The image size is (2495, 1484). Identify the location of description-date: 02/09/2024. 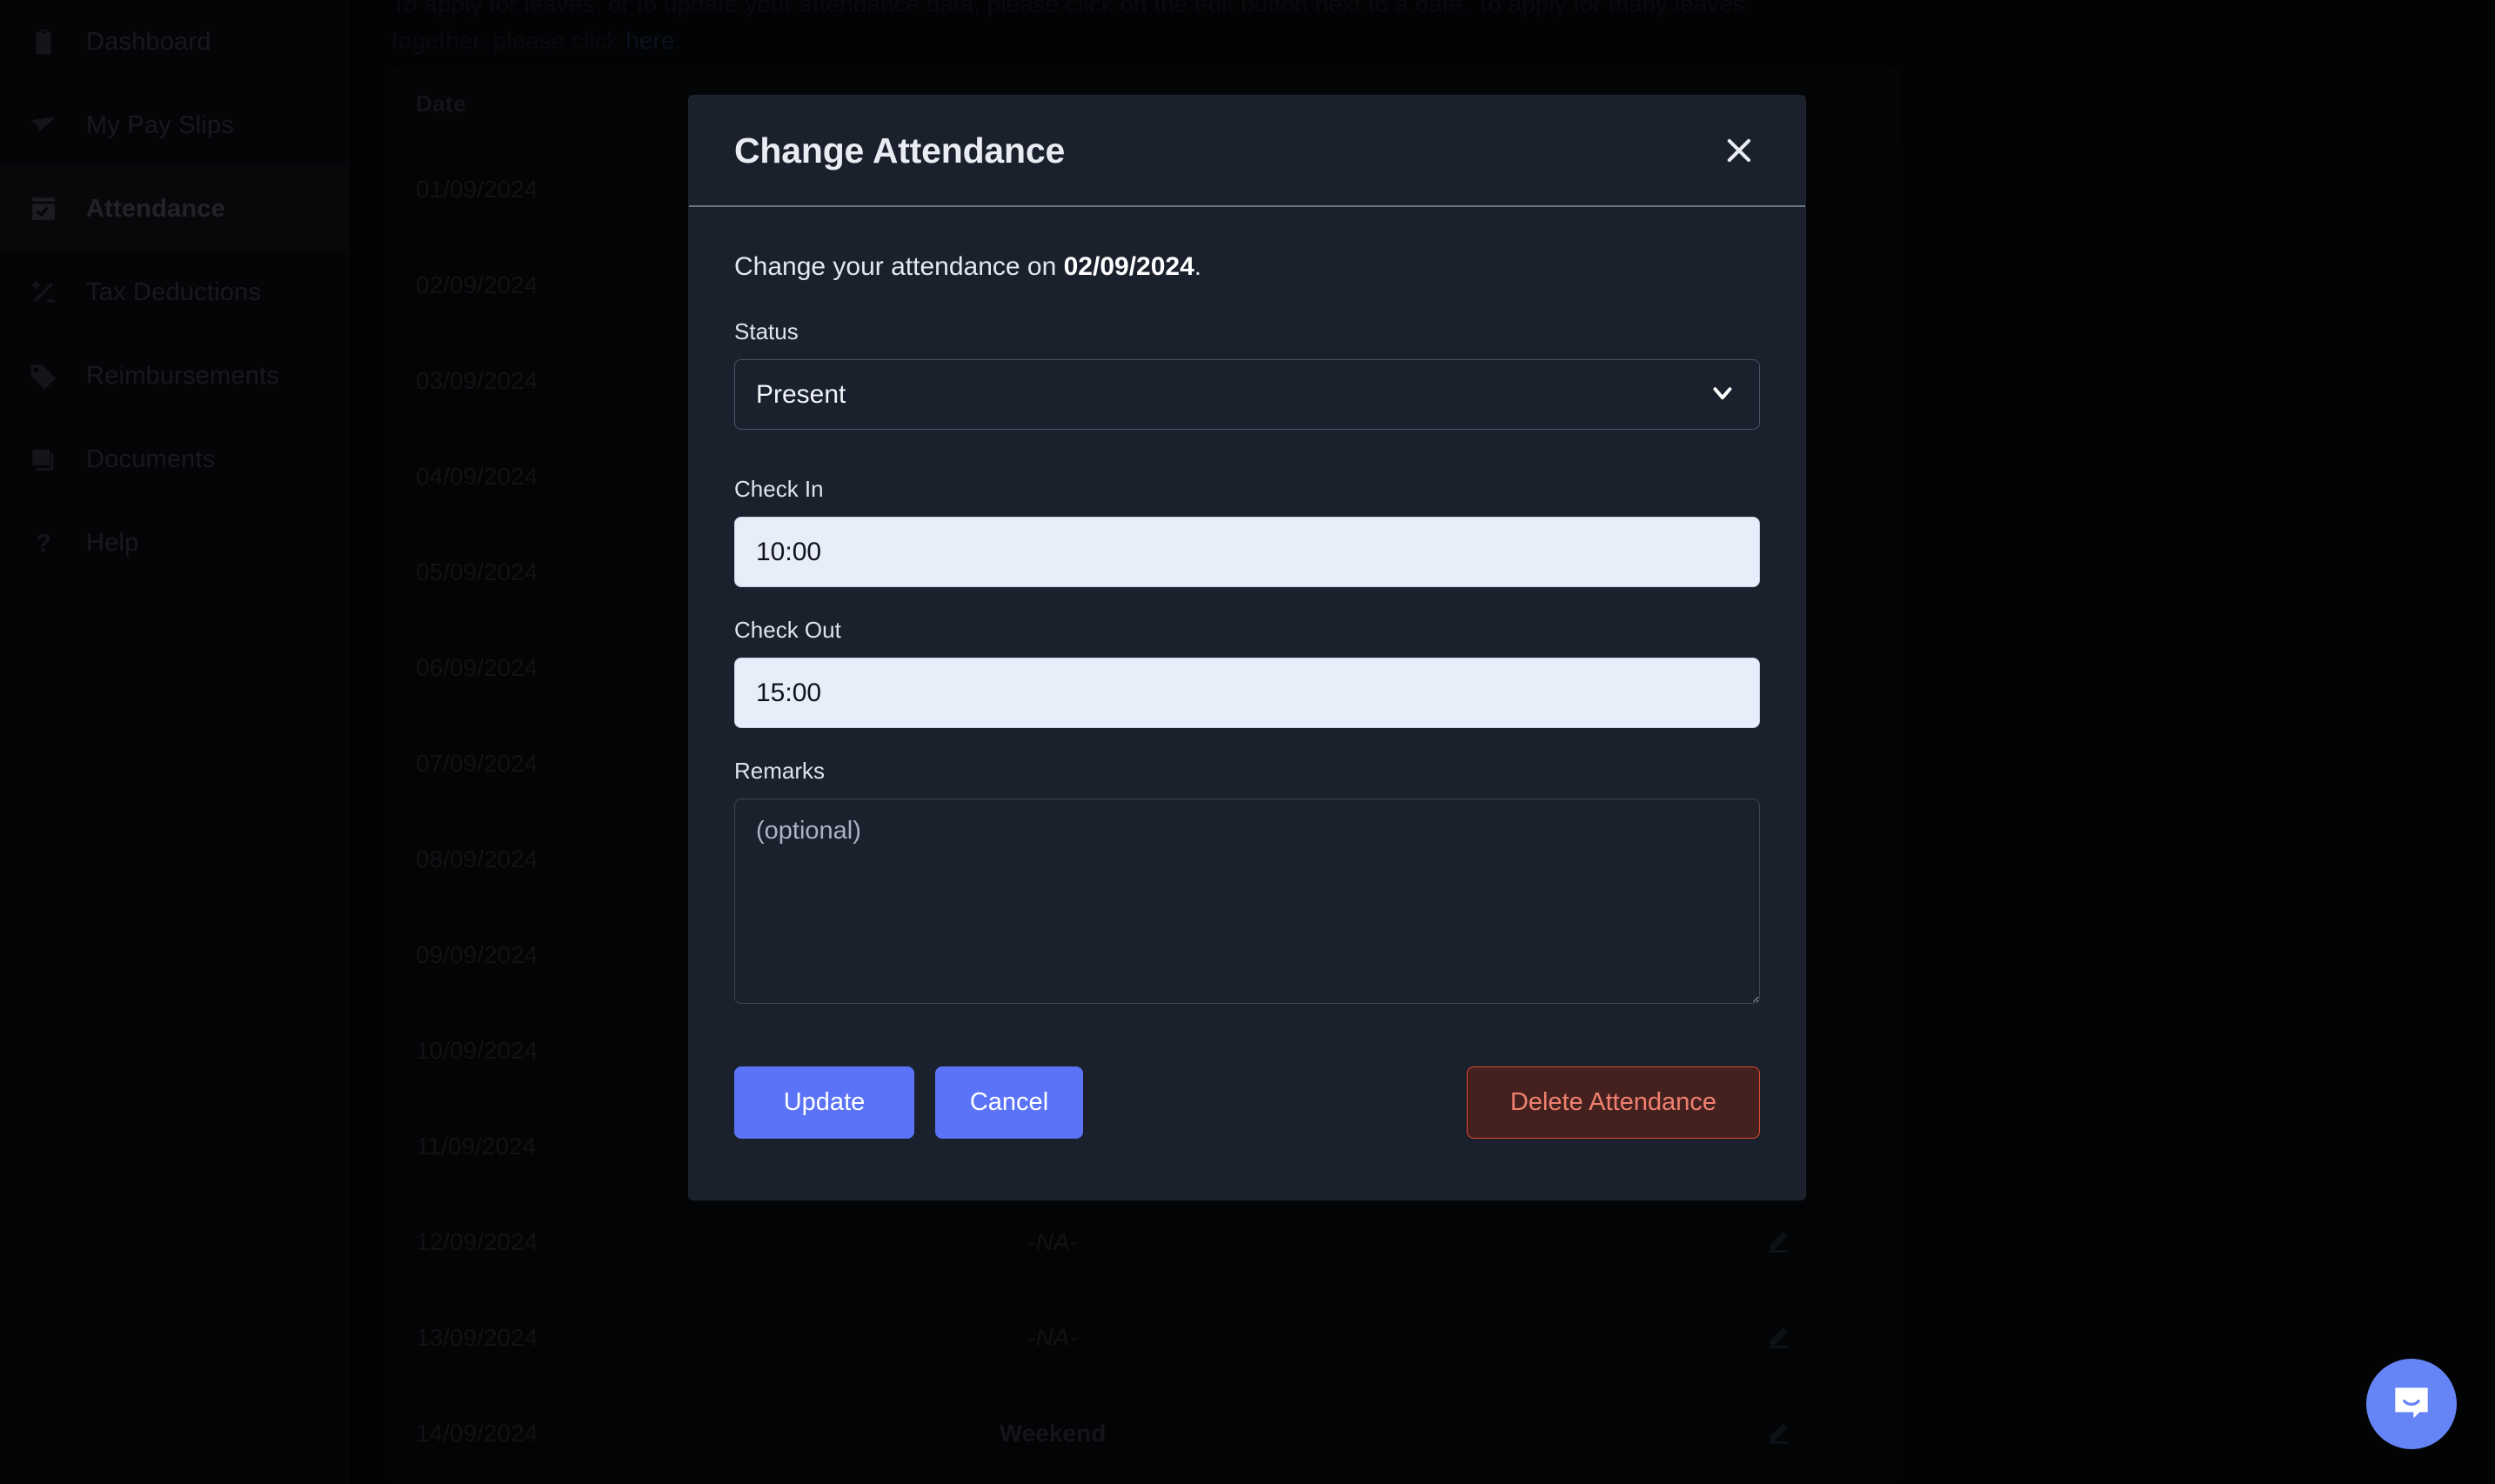
(1128, 266).